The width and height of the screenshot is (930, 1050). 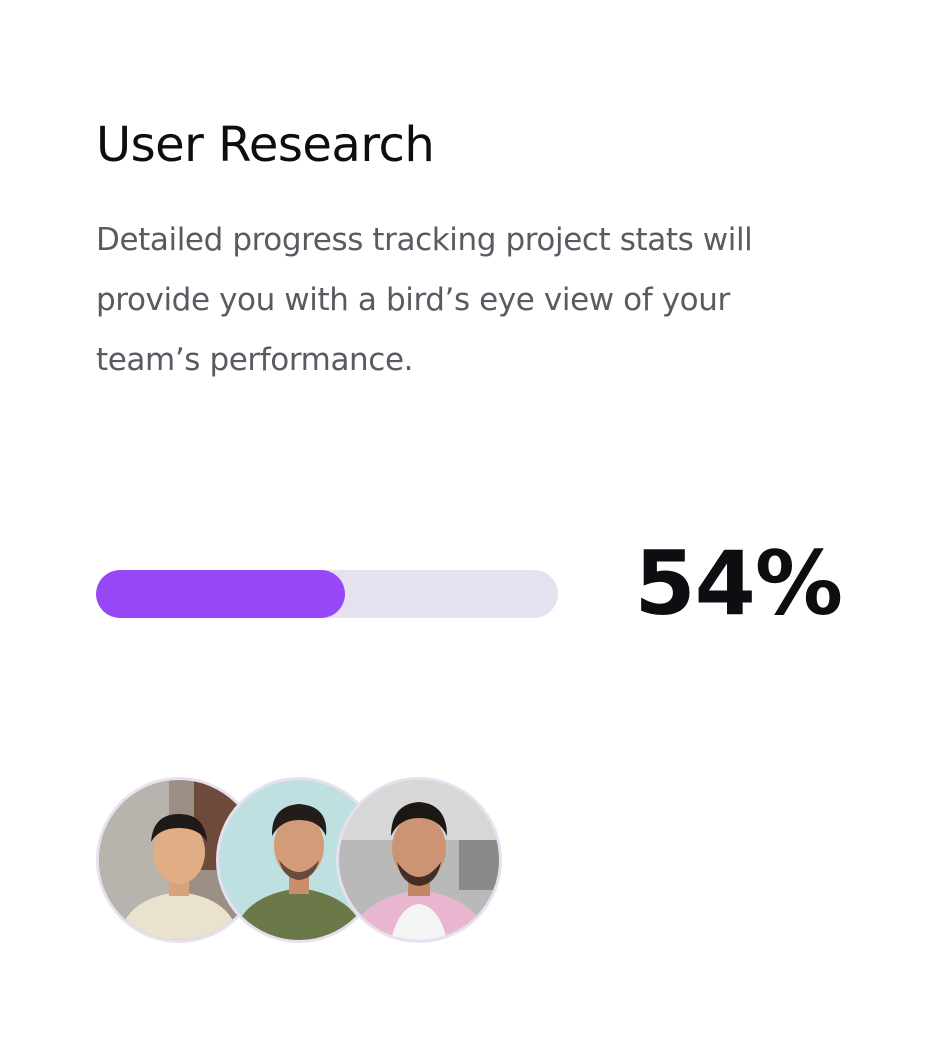 I want to click on avatar, so click(x=419, y=860).